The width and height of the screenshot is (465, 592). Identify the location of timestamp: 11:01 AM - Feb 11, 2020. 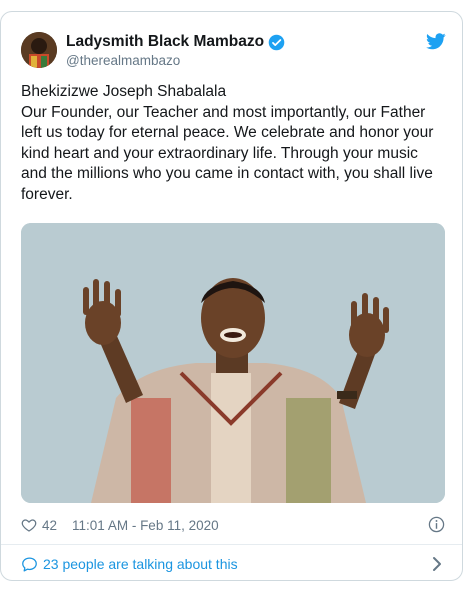
(145, 525).